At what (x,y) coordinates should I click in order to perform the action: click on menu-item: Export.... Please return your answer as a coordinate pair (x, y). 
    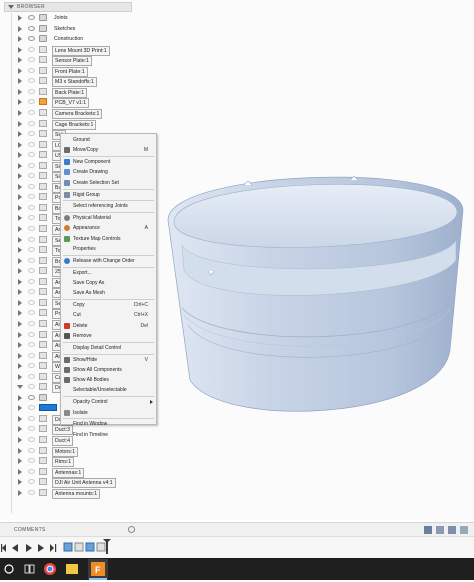
    Looking at the image, I should click on (108, 273).